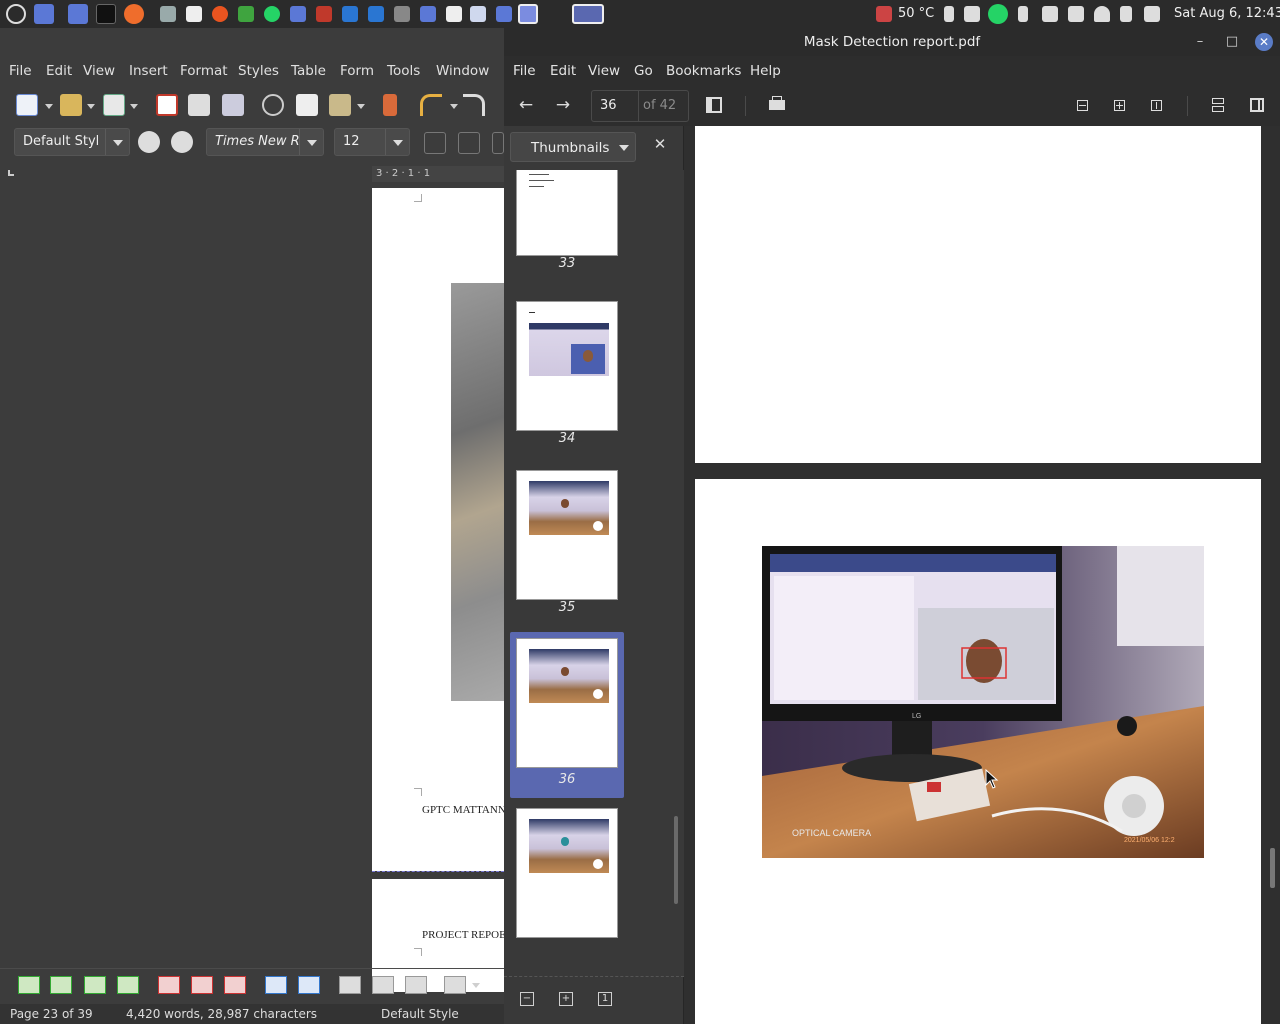 This screenshot has width=1280, height=1024. What do you see at coordinates (402, 14) in the screenshot?
I see `music-app-icon` at bounding box center [402, 14].